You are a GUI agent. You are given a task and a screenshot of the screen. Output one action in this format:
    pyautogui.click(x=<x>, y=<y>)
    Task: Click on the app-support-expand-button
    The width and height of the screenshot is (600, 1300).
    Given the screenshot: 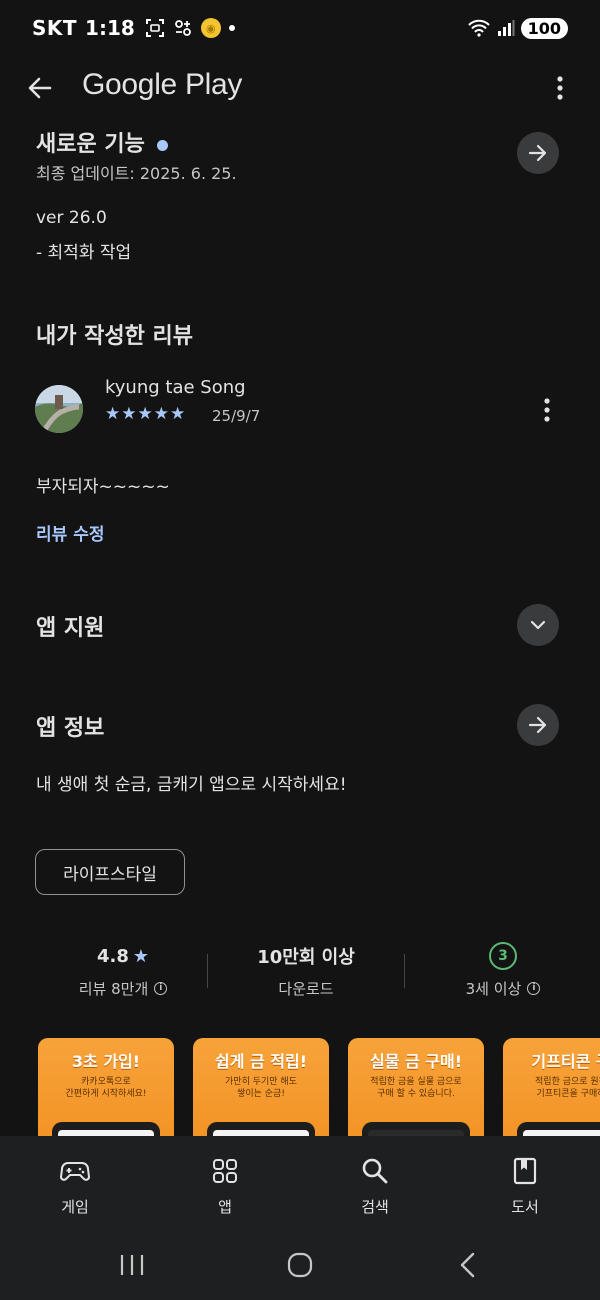 What is the action you would take?
    pyautogui.click(x=538, y=625)
    